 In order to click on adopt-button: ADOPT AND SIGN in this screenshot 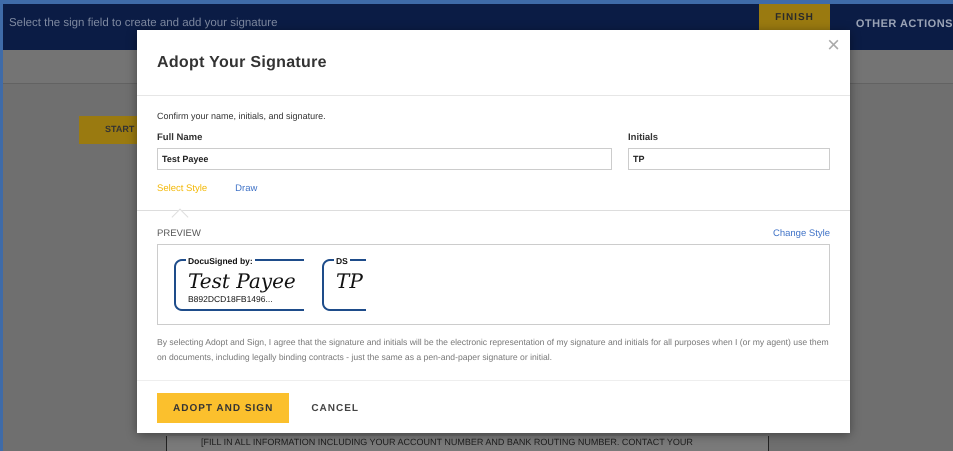, I will do `click(223, 408)`.